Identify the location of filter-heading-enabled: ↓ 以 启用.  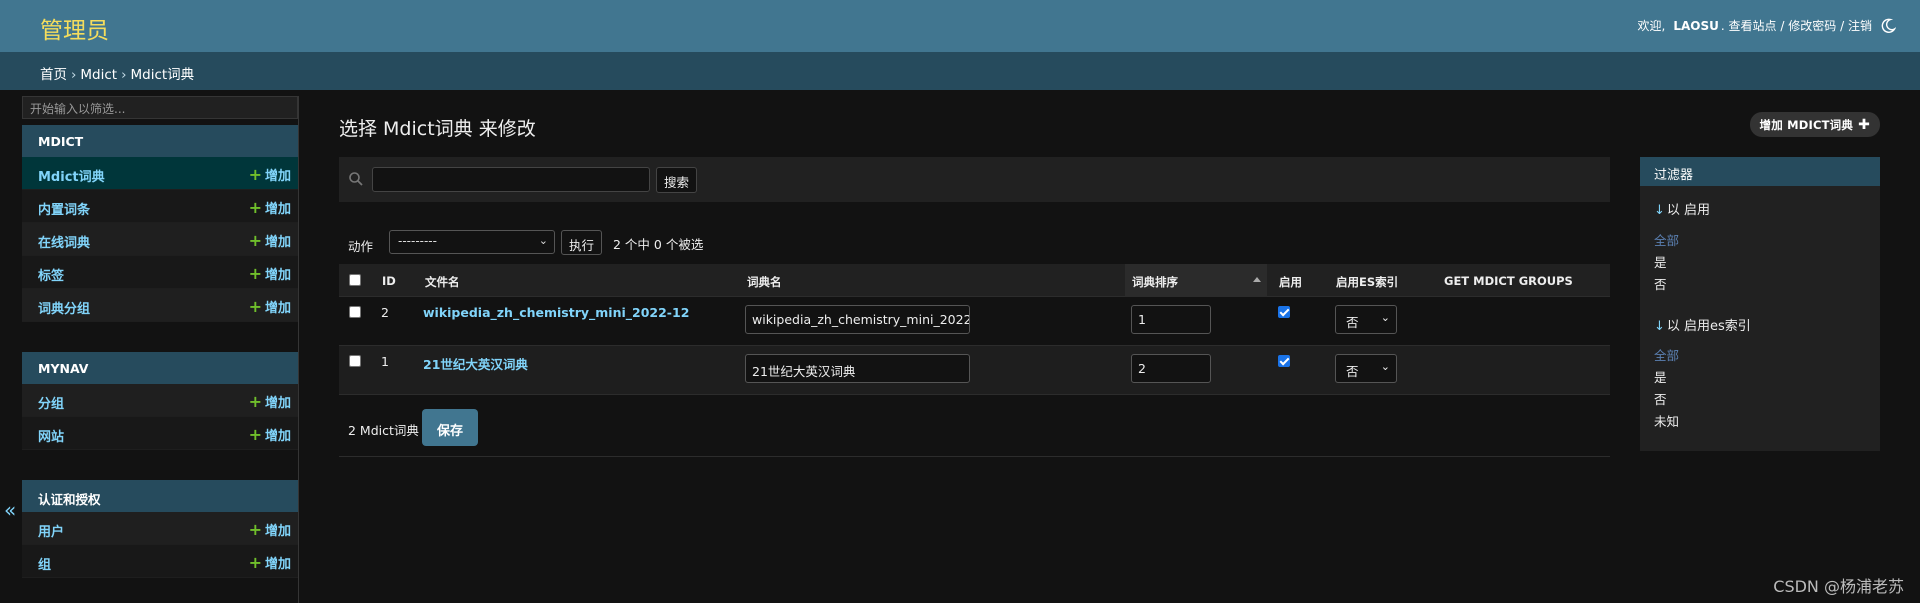
(1682, 208).